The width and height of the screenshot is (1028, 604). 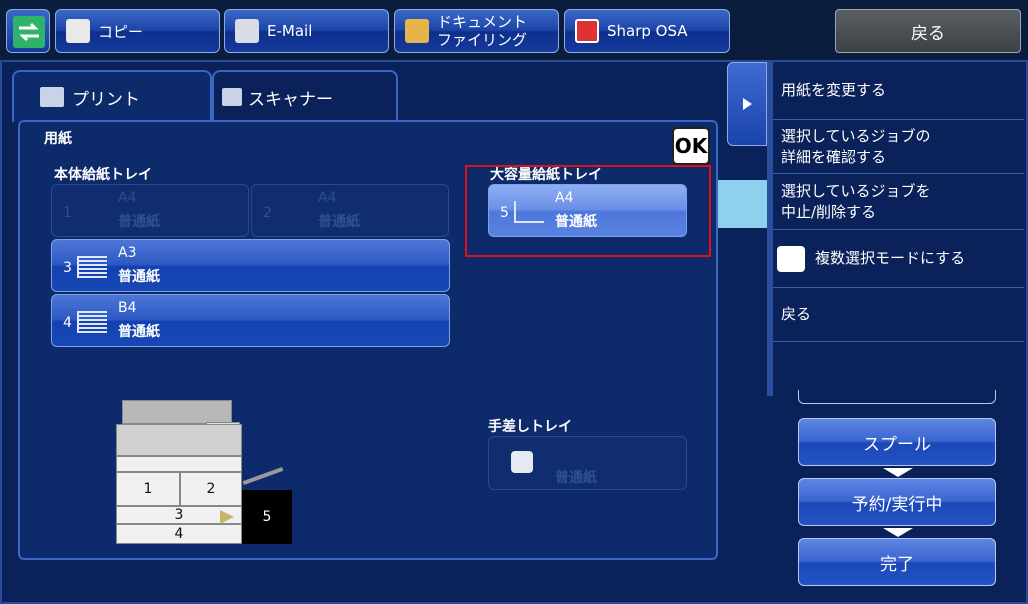 I want to click on menu-change-paper: 用紙を変更する, so click(x=898, y=91).